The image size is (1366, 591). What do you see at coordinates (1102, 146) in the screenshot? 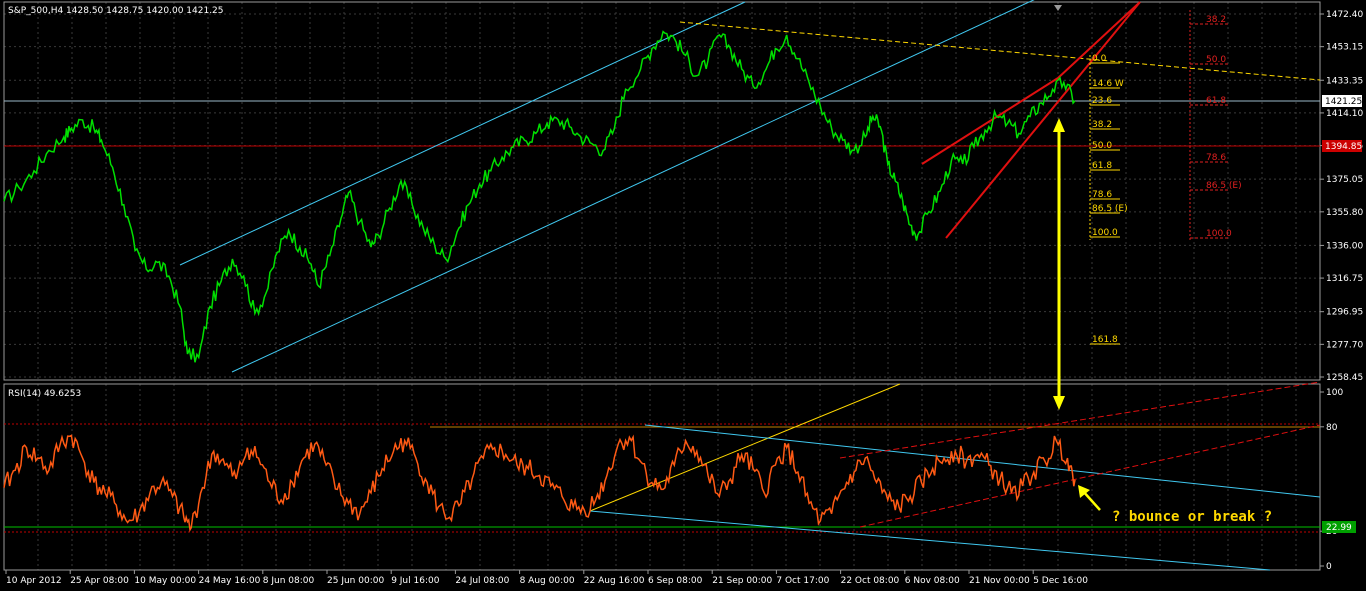
I see `fib-yellow-label: 50.0` at bounding box center [1102, 146].